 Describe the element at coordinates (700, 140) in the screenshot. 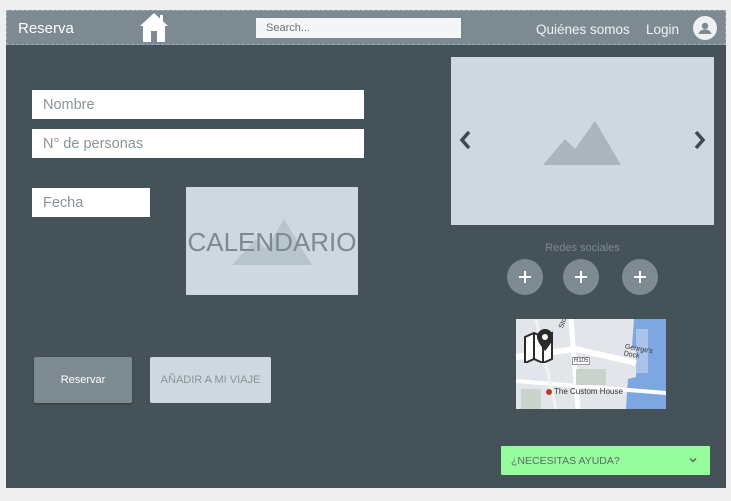

I see `chevron-right-icon` at that location.